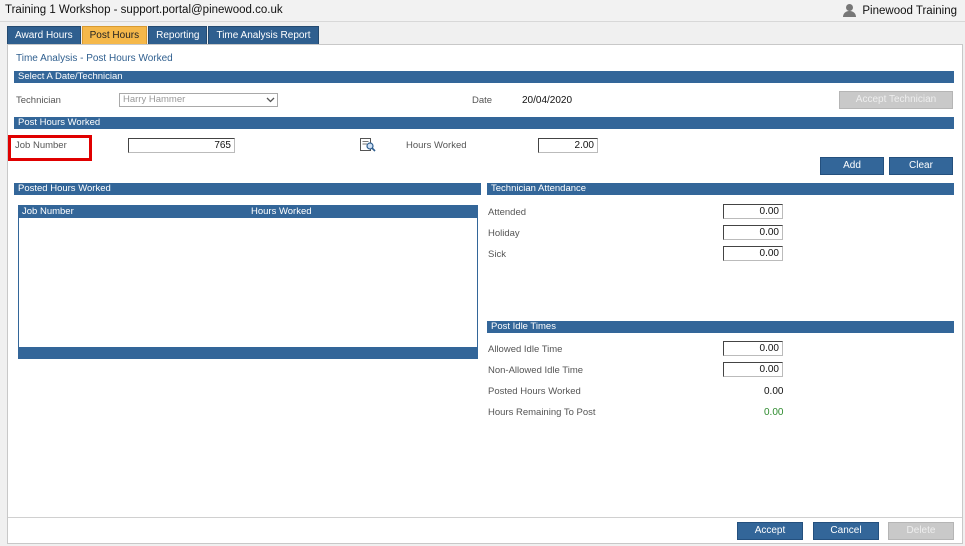 The image size is (965, 546). I want to click on posted-section-header: Posted Hours Worked, so click(247, 189).